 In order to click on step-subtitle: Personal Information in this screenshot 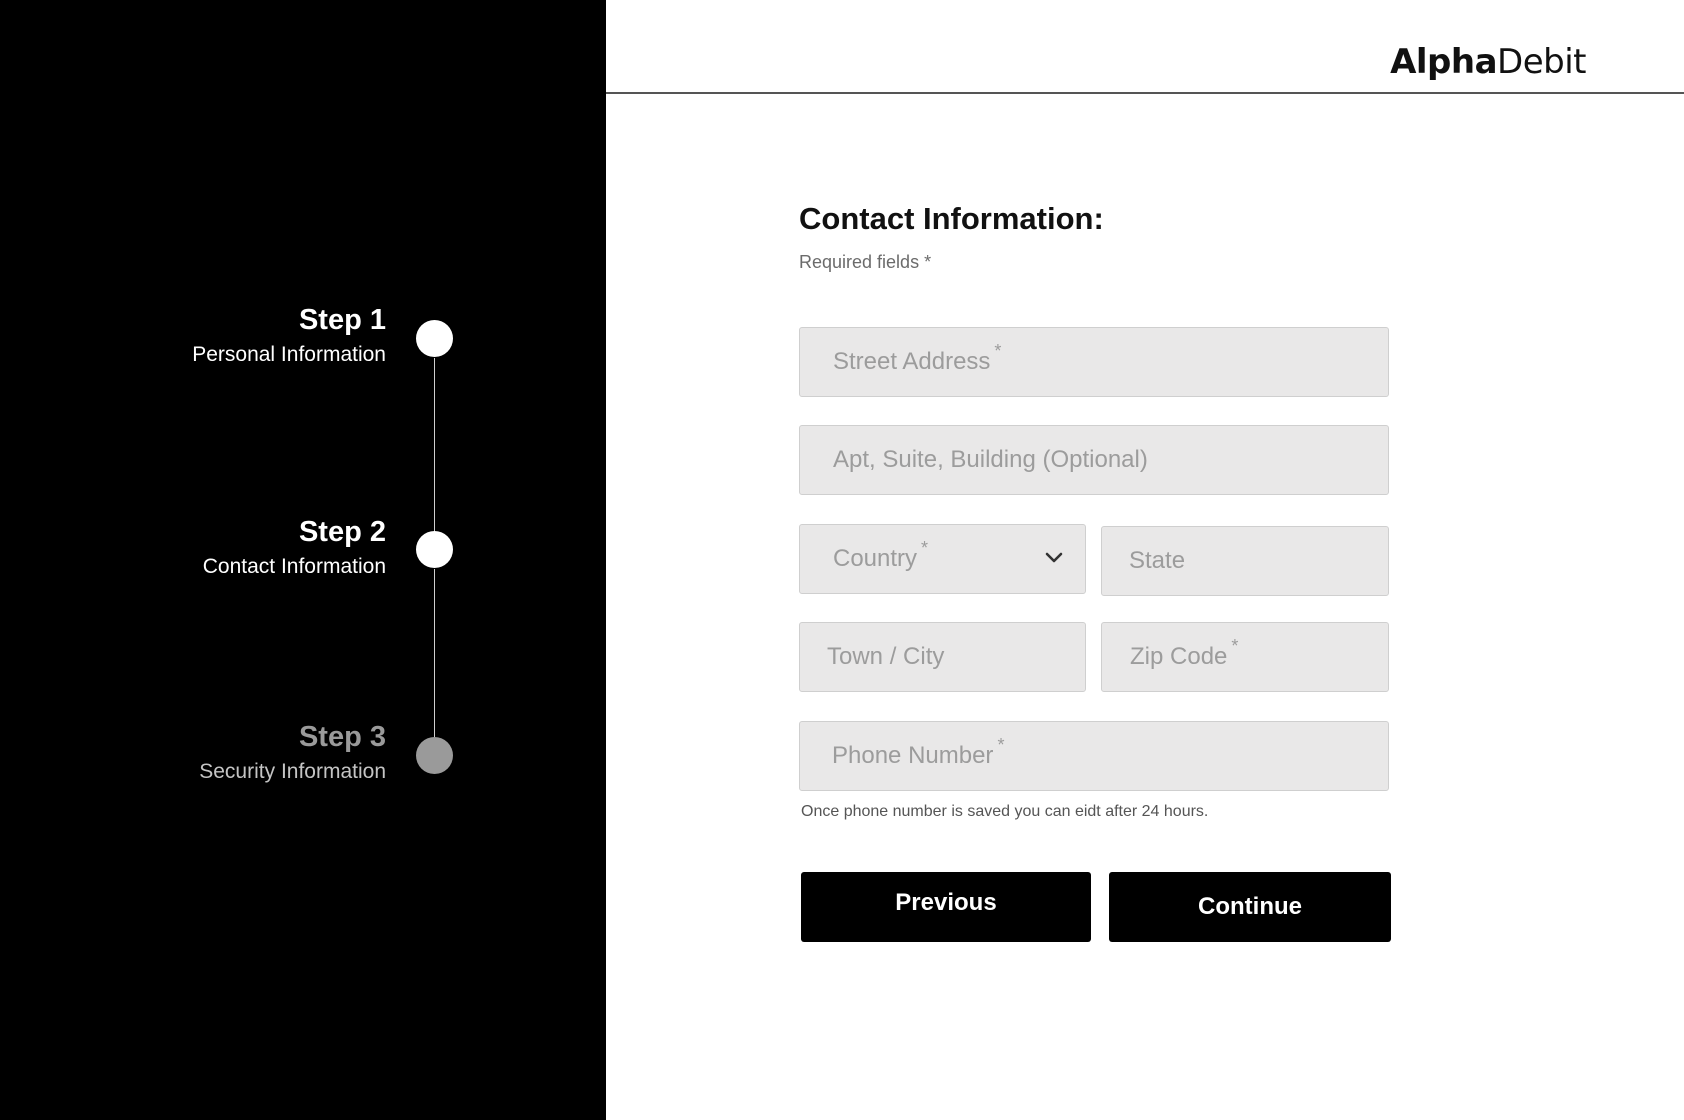, I will do `click(289, 354)`.